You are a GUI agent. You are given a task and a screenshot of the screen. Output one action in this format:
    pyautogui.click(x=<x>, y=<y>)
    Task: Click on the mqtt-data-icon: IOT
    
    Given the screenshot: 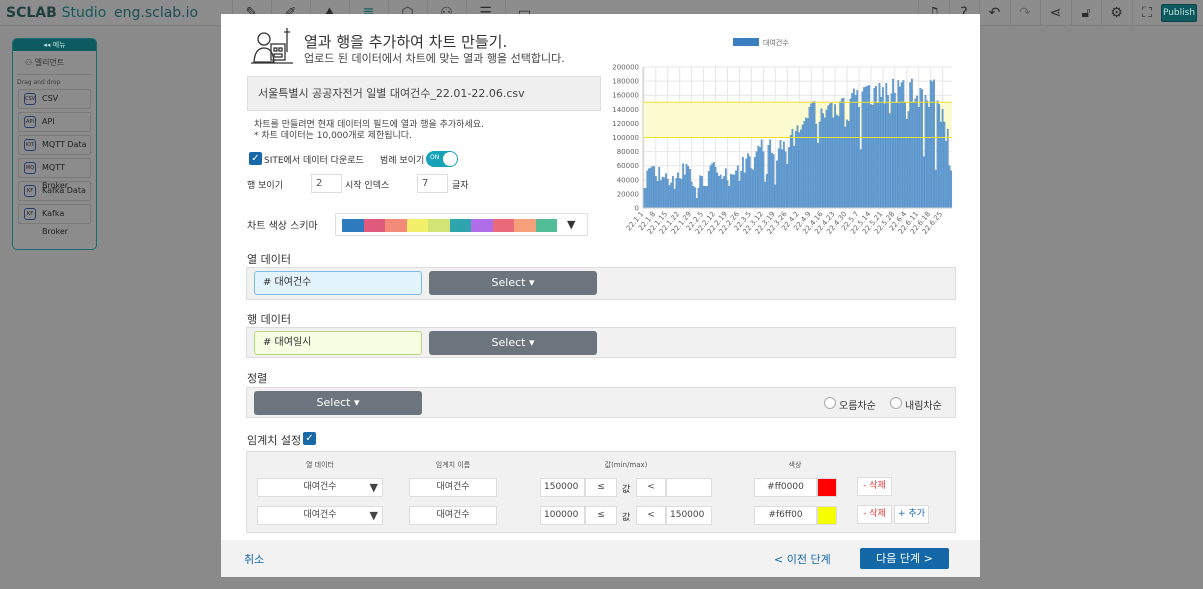 What is the action you would take?
    pyautogui.click(x=30, y=145)
    